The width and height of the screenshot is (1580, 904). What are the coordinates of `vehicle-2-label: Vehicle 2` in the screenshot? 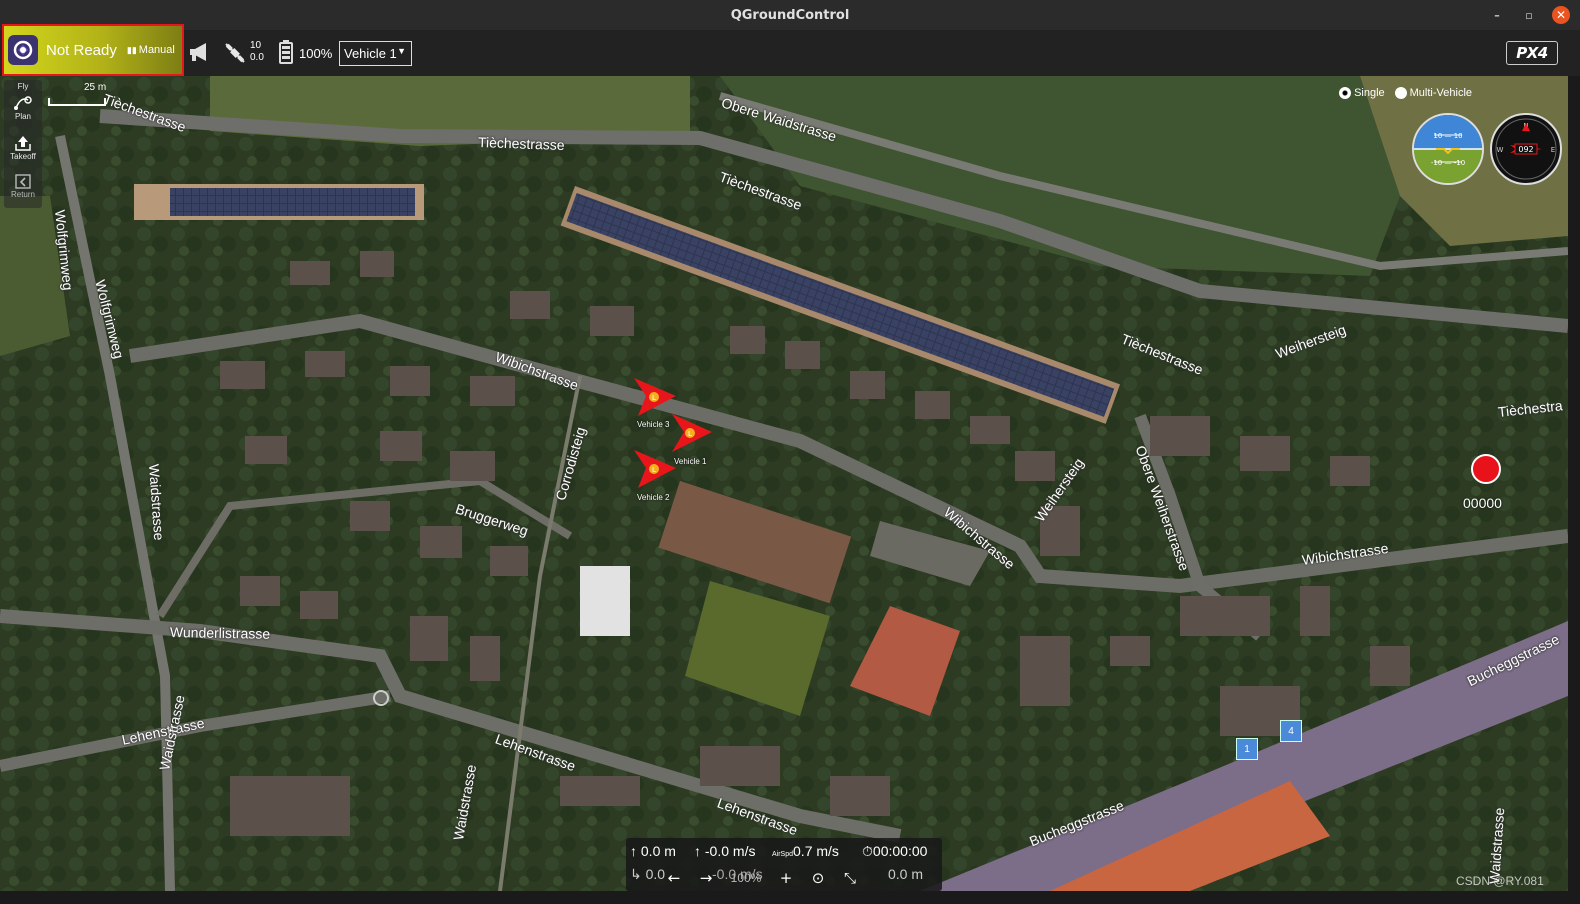 It's located at (653, 497).